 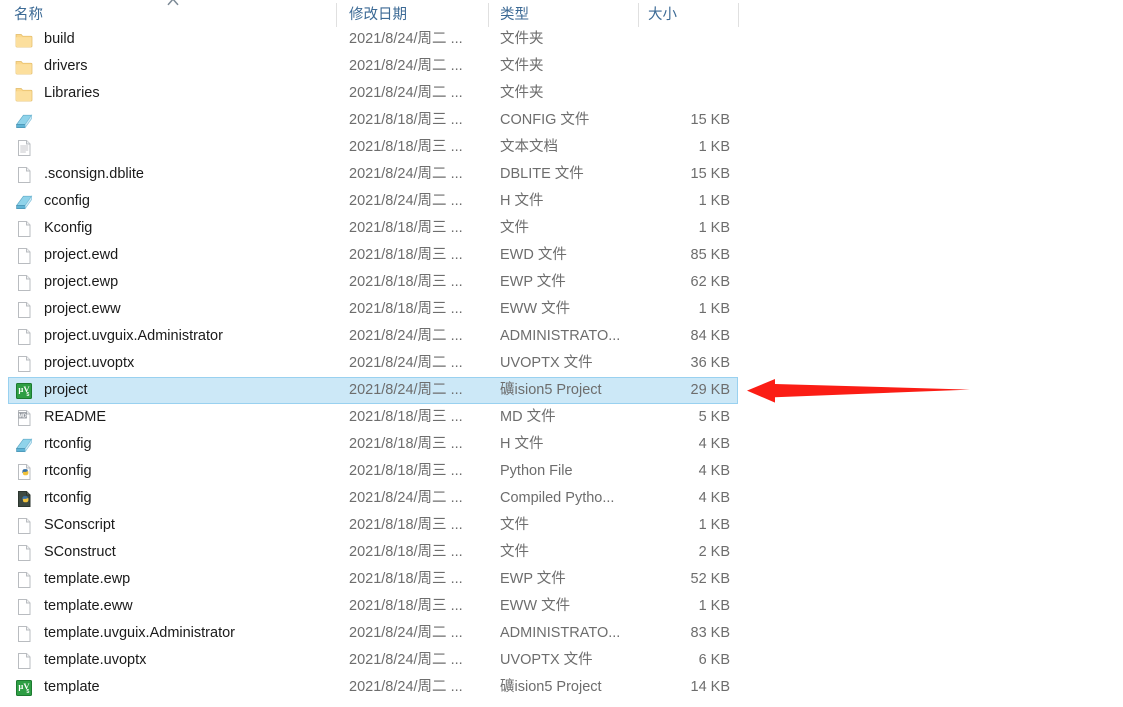 I want to click on file-name-cell: project.uvoptx, so click(x=89, y=363).